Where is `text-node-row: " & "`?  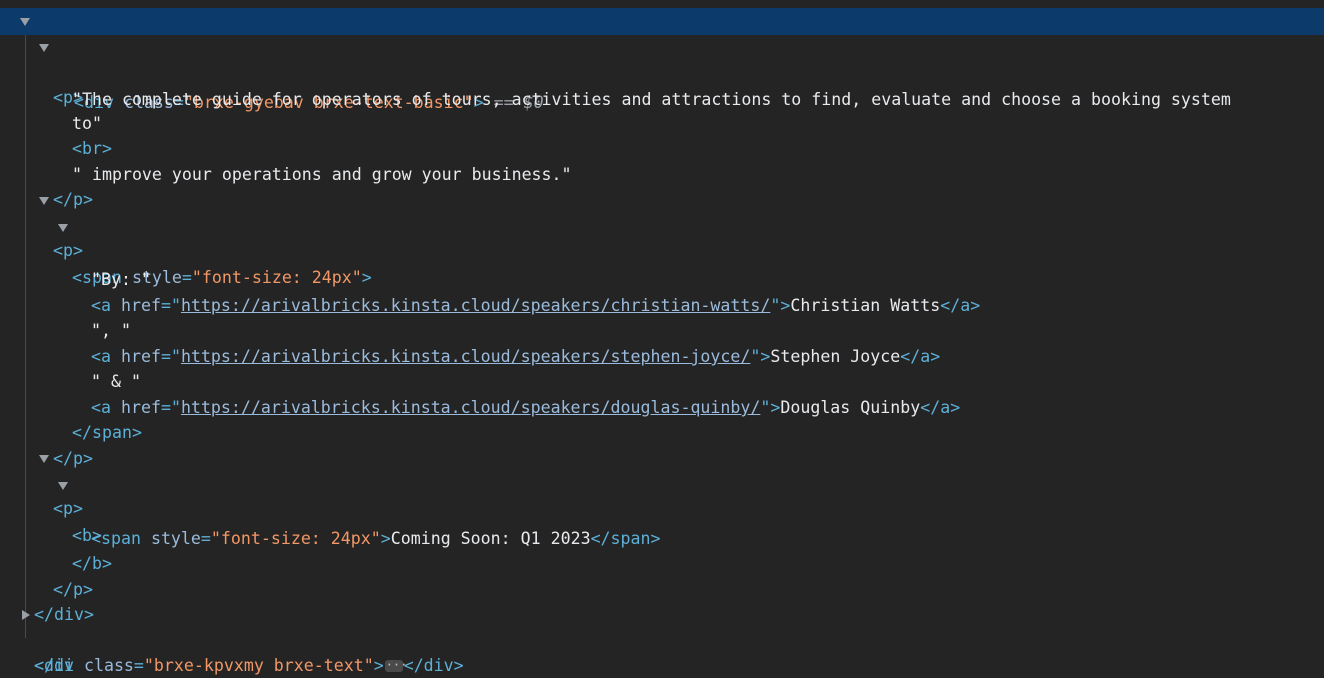 text-node-row: " & " is located at coordinates (662, 367).